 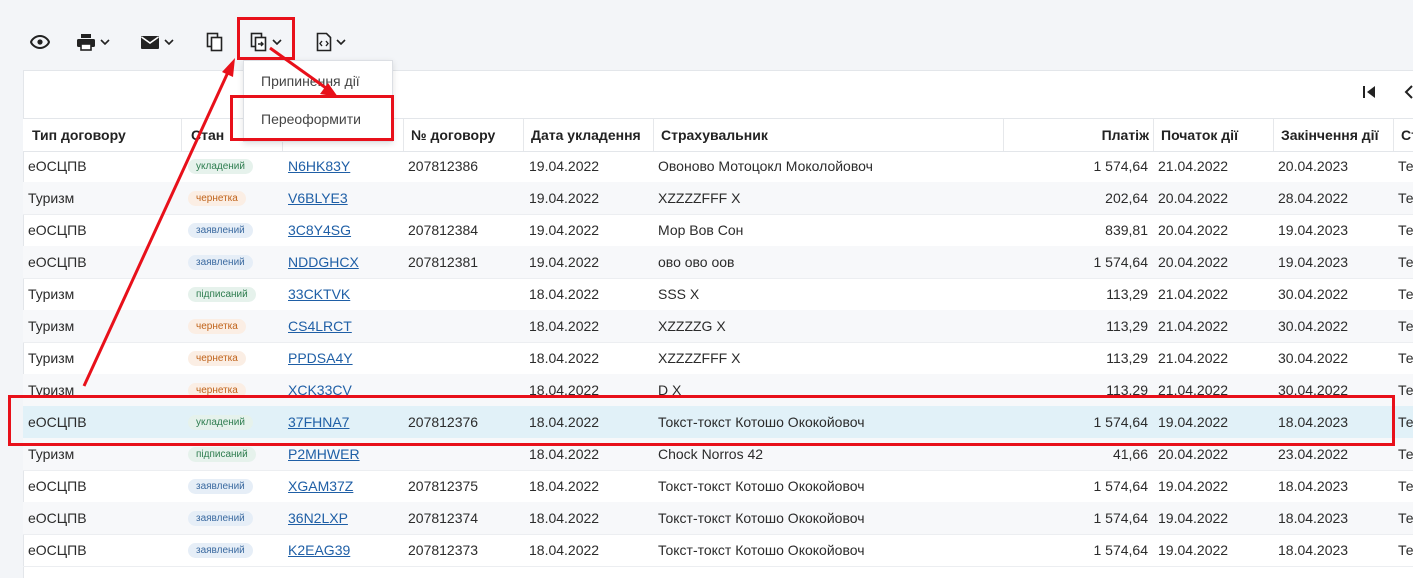 I want to click on cell-number: 207812384, so click(x=443, y=230).